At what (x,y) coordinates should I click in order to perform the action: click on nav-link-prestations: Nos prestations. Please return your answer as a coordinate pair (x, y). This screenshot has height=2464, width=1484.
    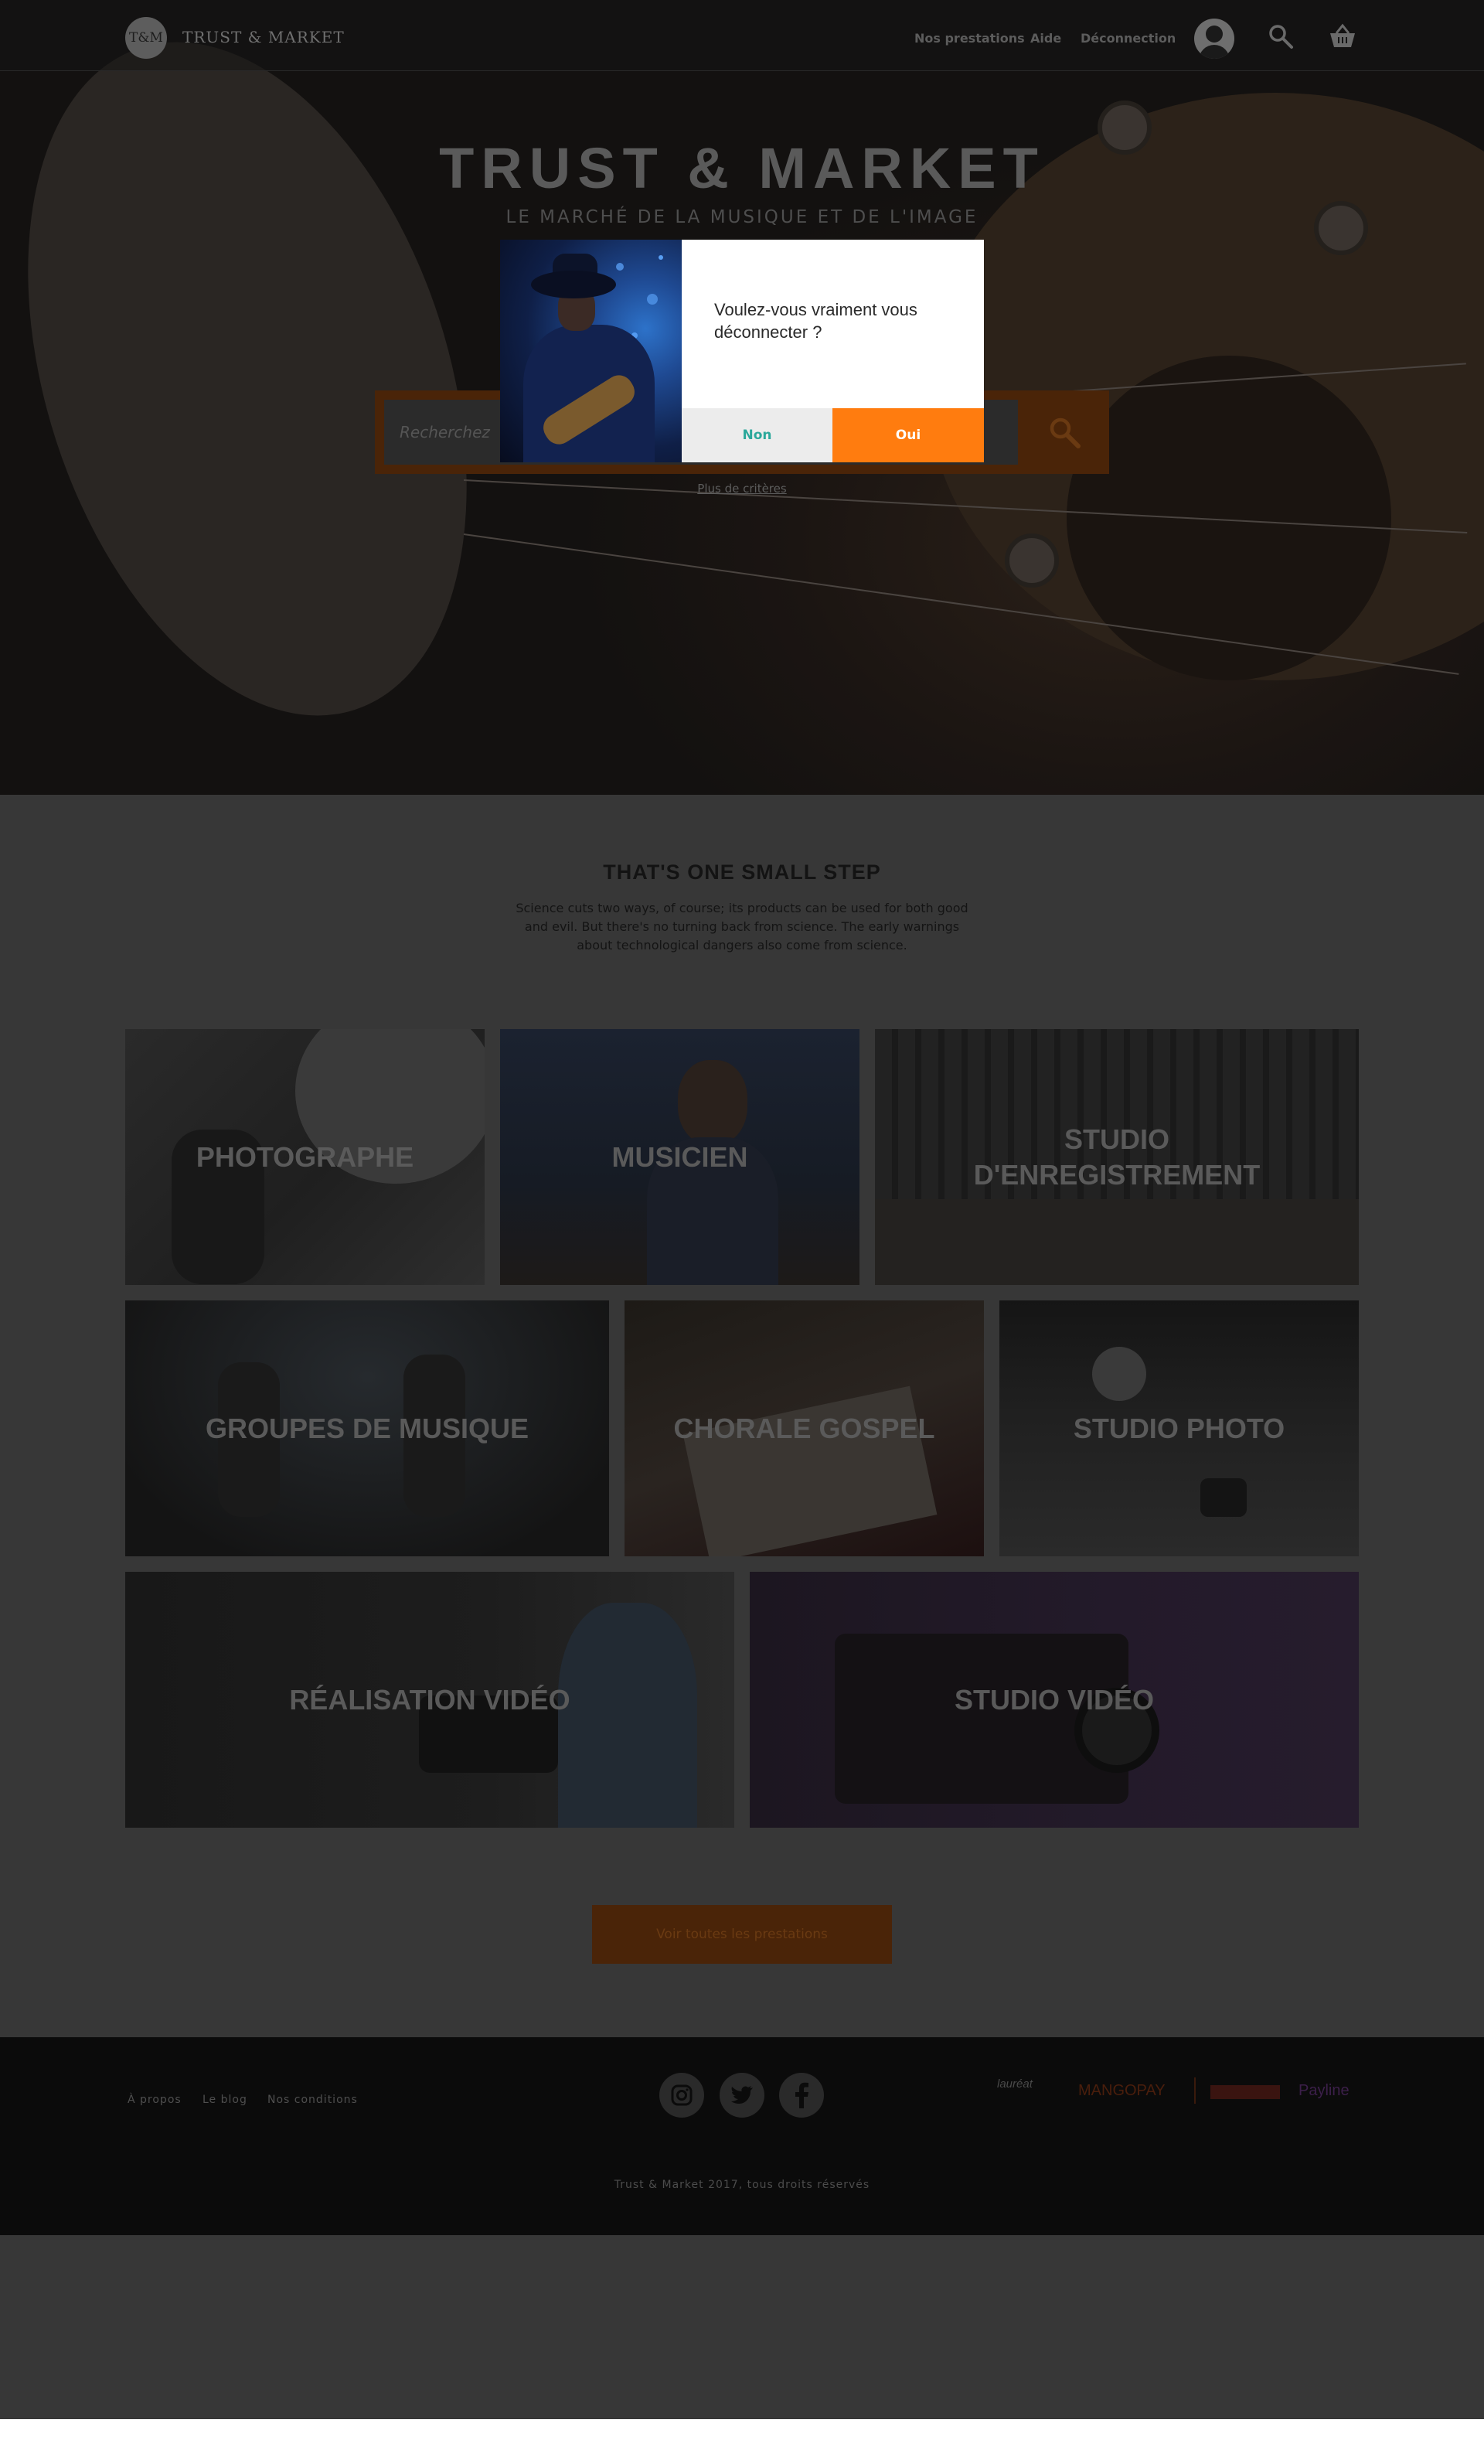
    Looking at the image, I should click on (969, 38).